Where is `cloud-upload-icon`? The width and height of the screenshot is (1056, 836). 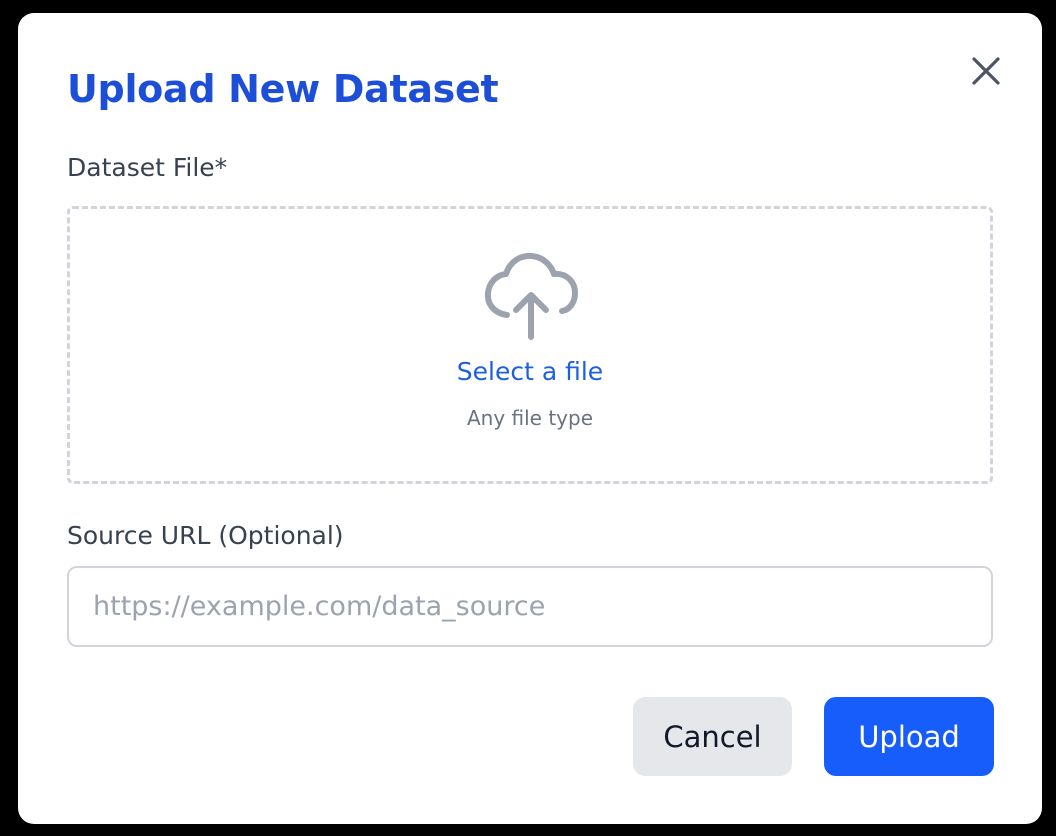 cloud-upload-icon is located at coordinates (531, 296).